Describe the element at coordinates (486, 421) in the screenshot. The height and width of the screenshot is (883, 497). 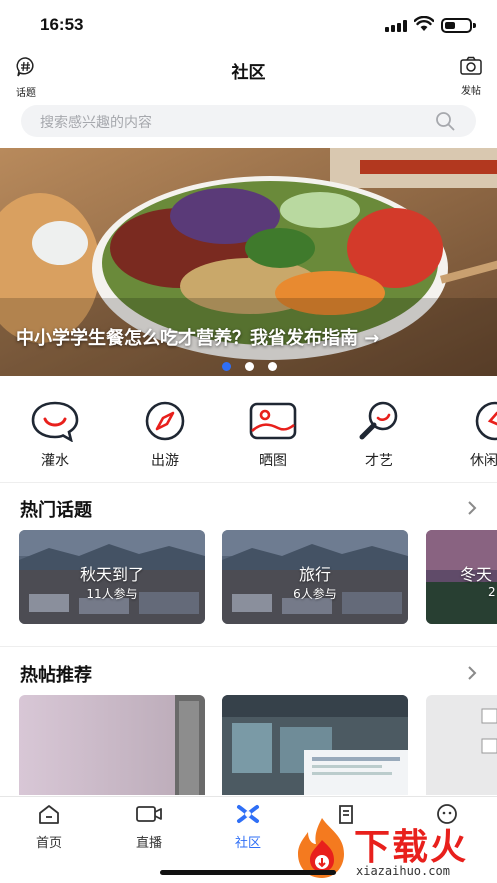
I see `leisure-icon` at that location.